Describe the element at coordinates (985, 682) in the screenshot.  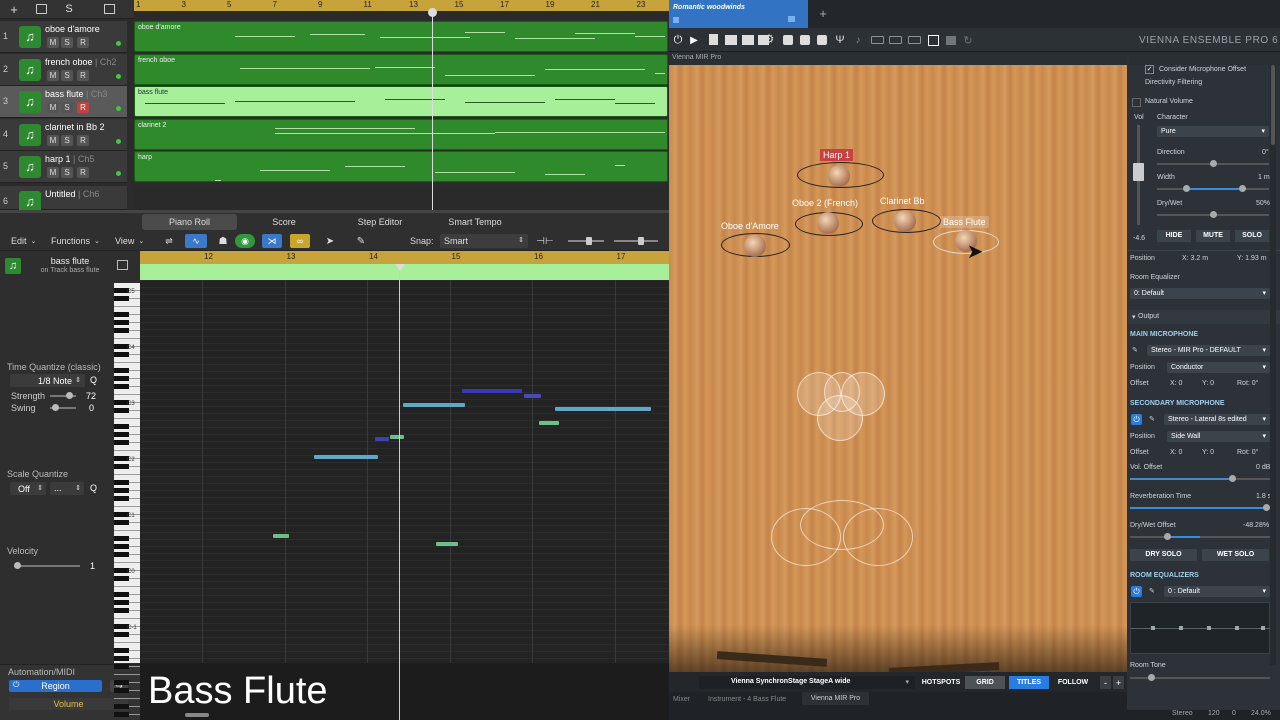
I see `grid-button: GRID` at that location.